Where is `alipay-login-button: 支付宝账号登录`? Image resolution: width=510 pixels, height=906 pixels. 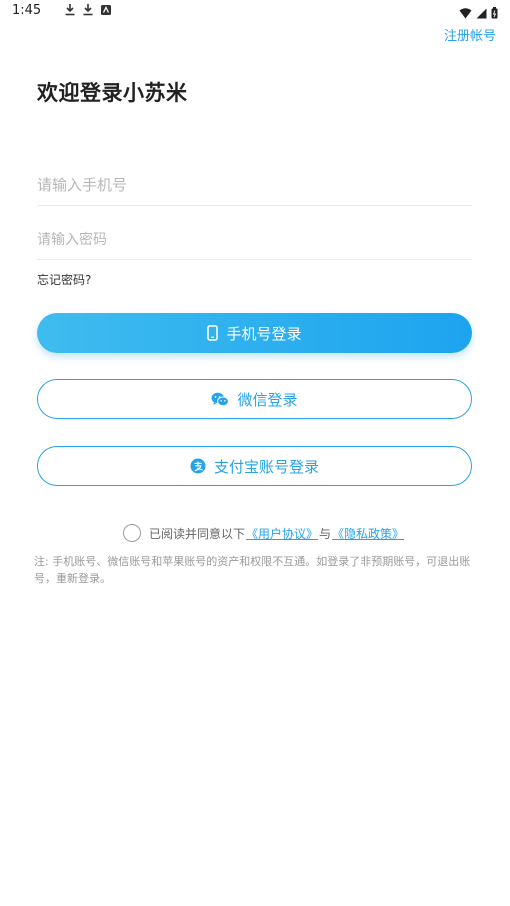 alipay-login-button: 支付宝账号登录 is located at coordinates (254, 466).